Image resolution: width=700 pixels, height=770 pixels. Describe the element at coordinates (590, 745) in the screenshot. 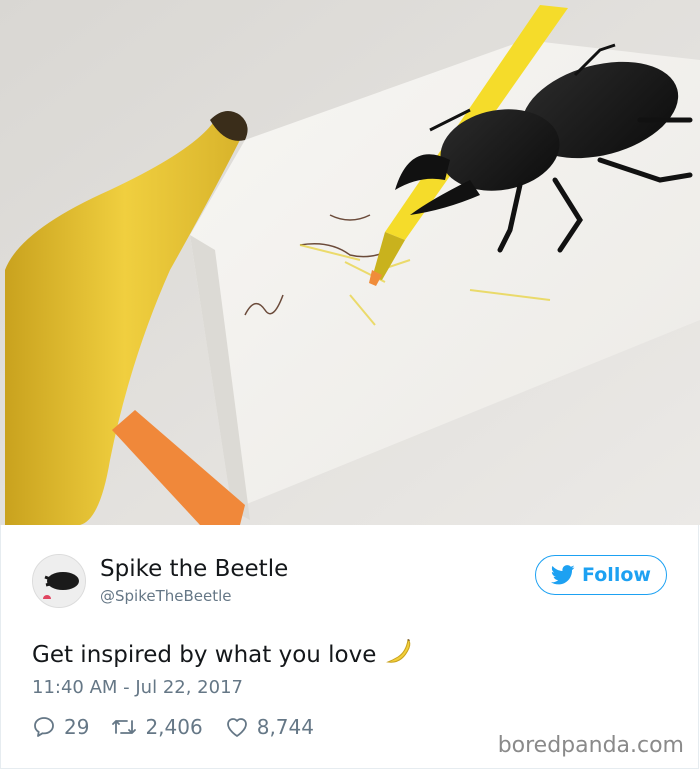

I see `watermark: boredpanda.com` at that location.